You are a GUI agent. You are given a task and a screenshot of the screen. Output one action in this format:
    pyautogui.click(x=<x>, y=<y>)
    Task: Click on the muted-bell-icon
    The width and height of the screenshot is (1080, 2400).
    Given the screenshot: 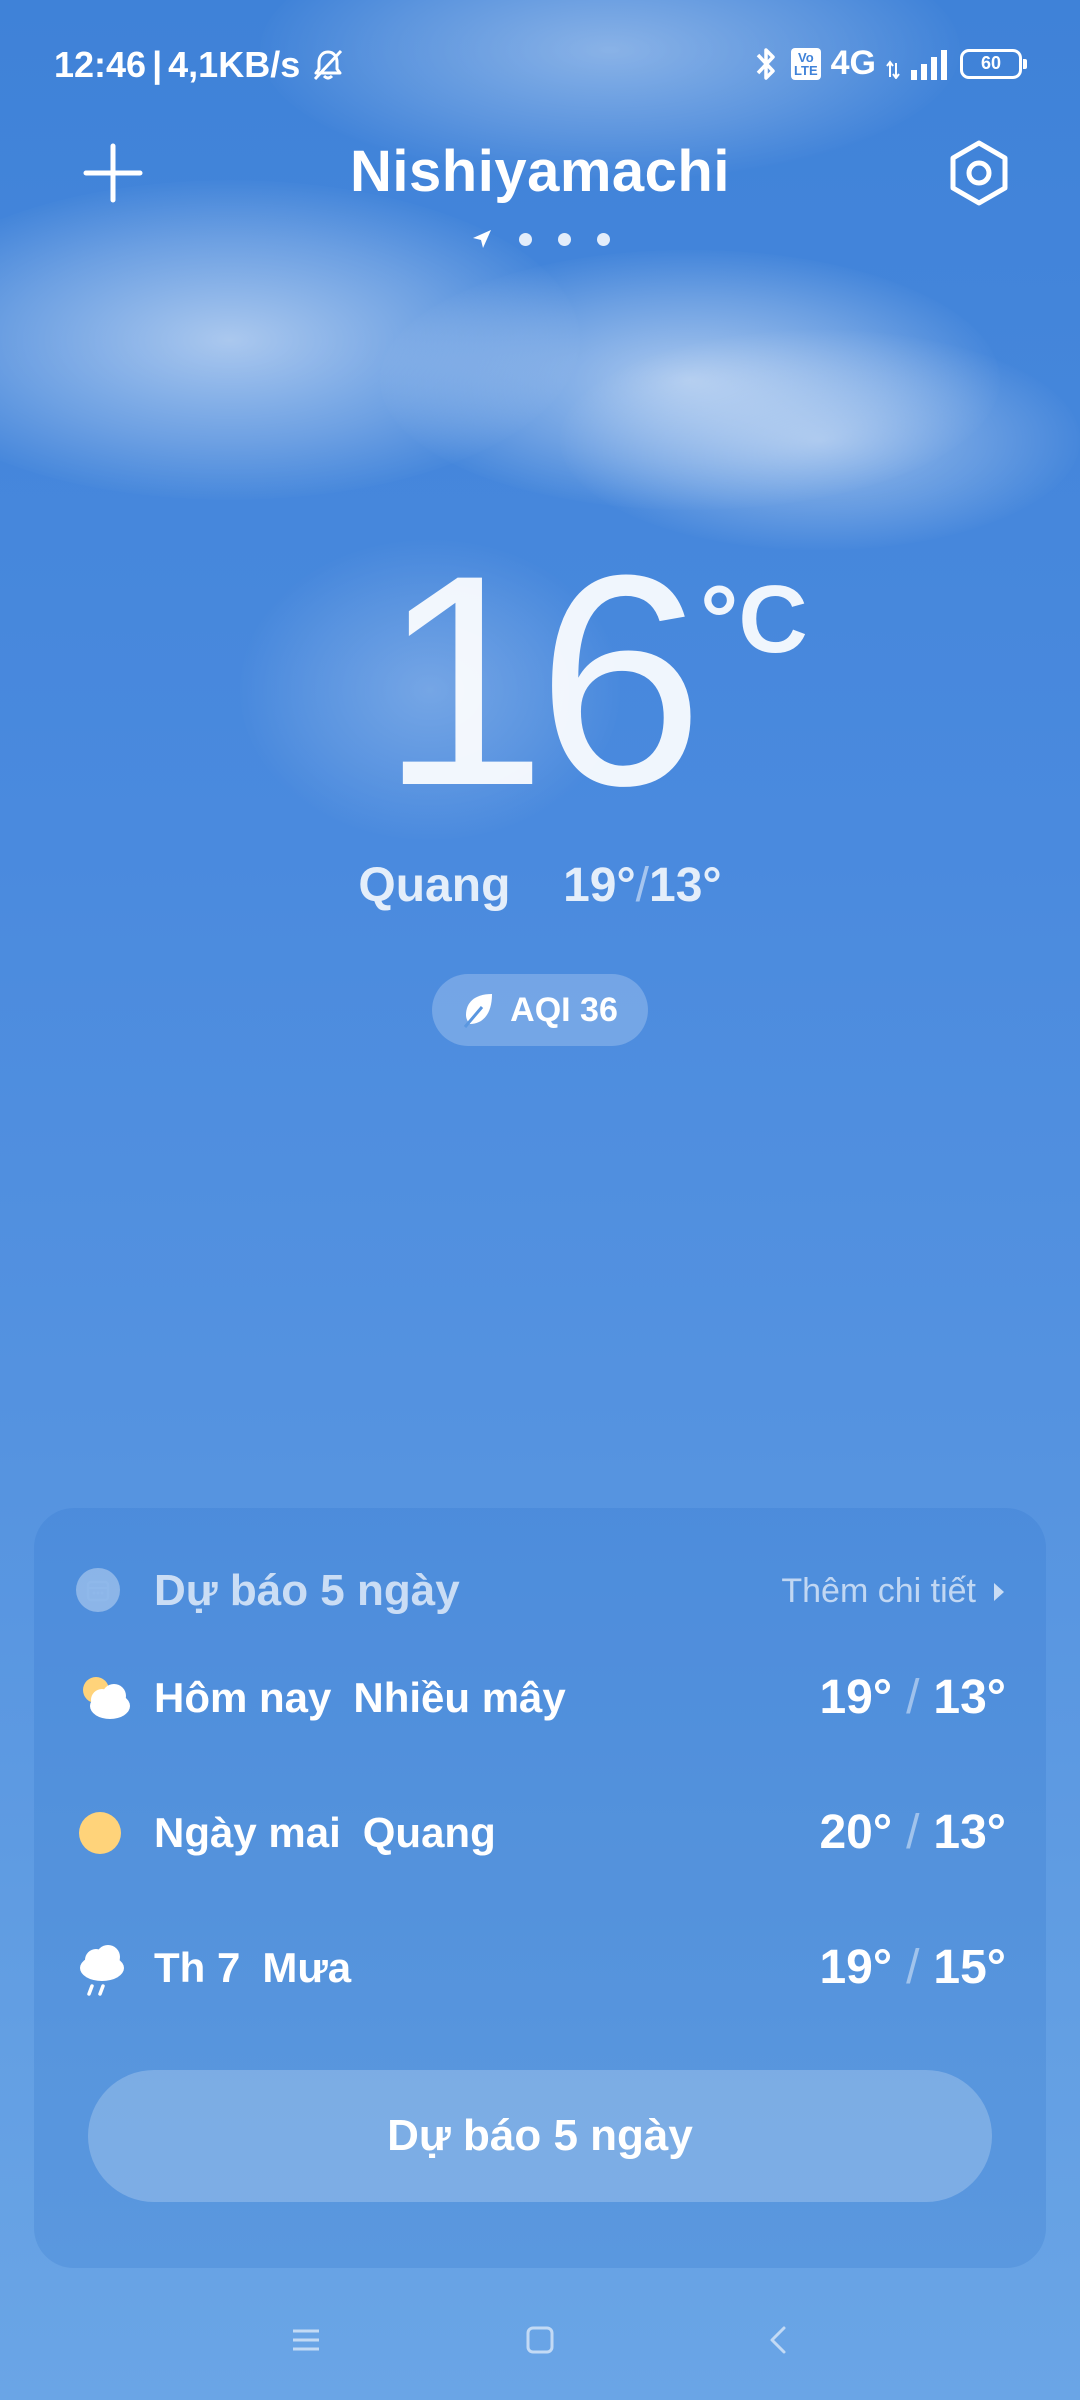 What is the action you would take?
    pyautogui.click(x=328, y=65)
    